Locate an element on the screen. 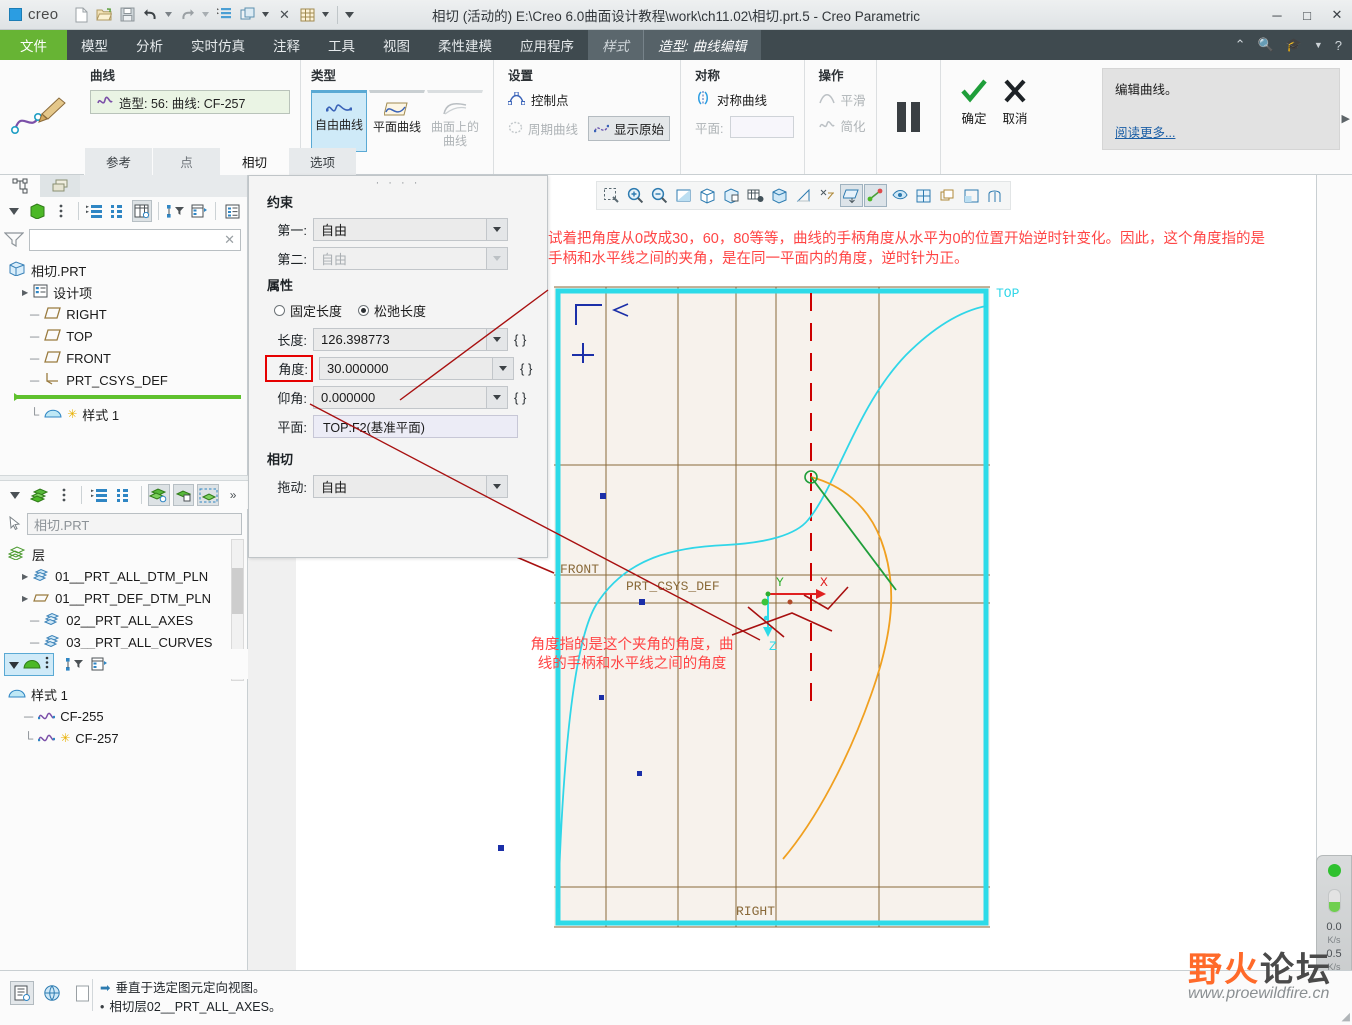  tree-root-part: 相切.PRT is located at coordinates (127, 270).